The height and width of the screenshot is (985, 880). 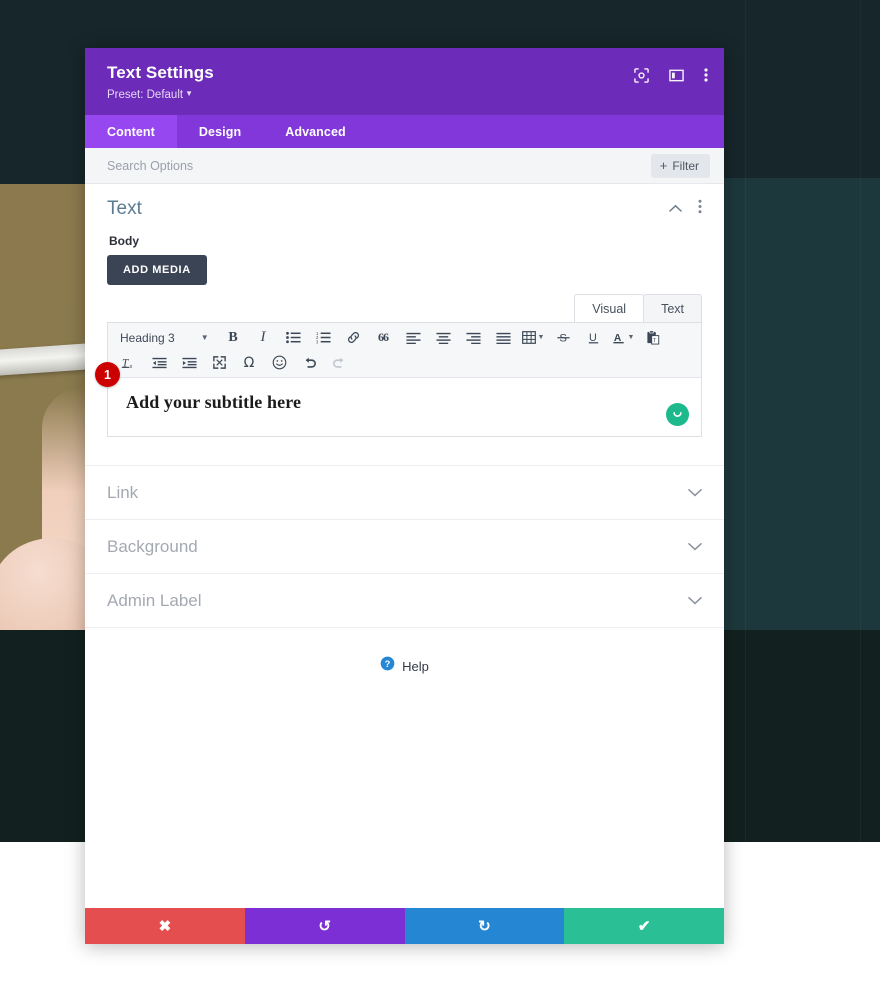 What do you see at coordinates (339, 362) in the screenshot?
I see `redo-icon` at bounding box center [339, 362].